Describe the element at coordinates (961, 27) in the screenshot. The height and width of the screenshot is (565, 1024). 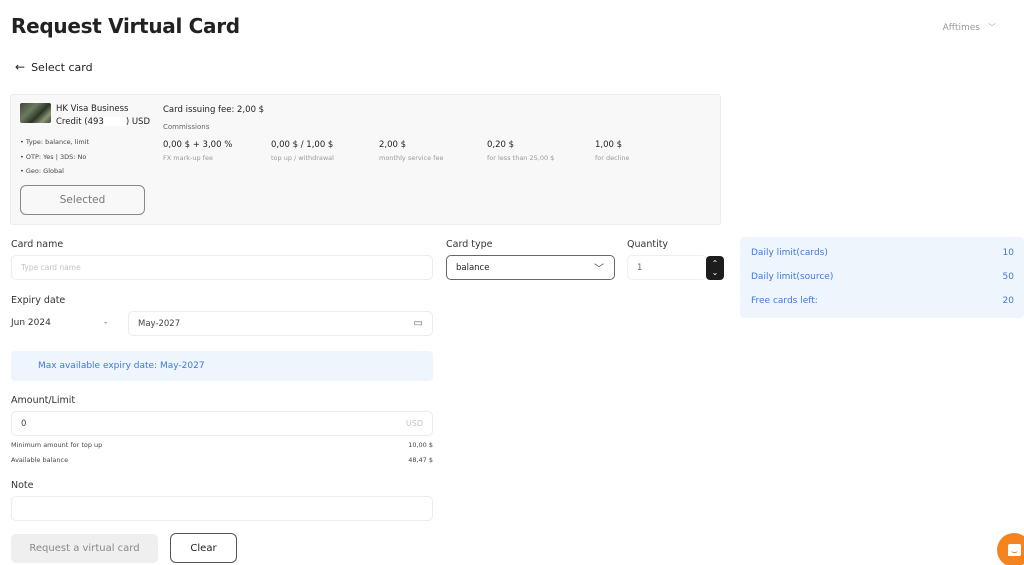
I see `user-name: Afftimes` at that location.